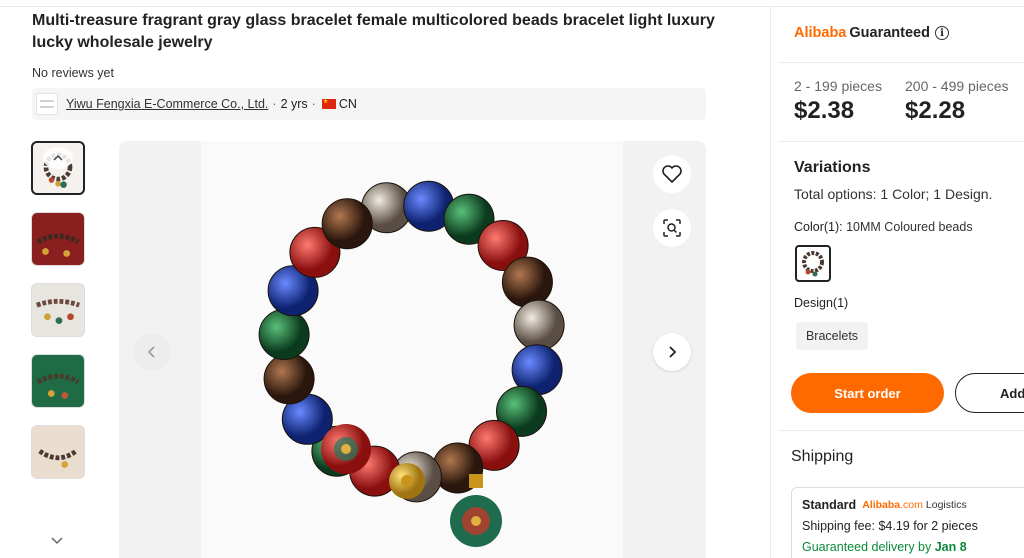 The image size is (1024, 558). I want to click on variations-total: Total options: 1 Color; 1 Design., so click(893, 194).